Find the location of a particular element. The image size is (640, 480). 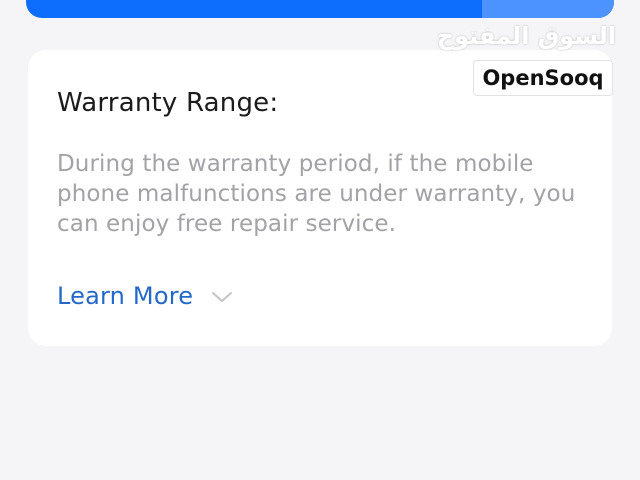

warranty-range-title: Warranty Range: is located at coordinates (168, 103).